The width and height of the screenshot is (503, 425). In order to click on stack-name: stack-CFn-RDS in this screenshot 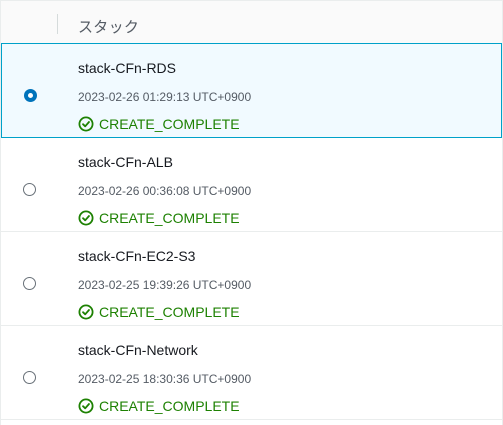, I will do `click(127, 68)`.